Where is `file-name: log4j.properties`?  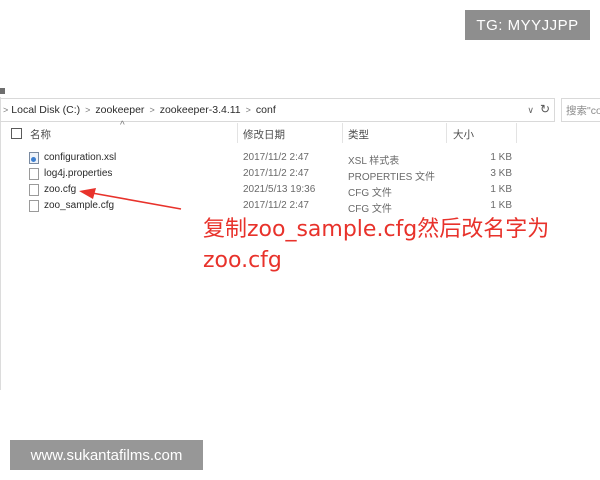
file-name: log4j.properties is located at coordinates (78, 173).